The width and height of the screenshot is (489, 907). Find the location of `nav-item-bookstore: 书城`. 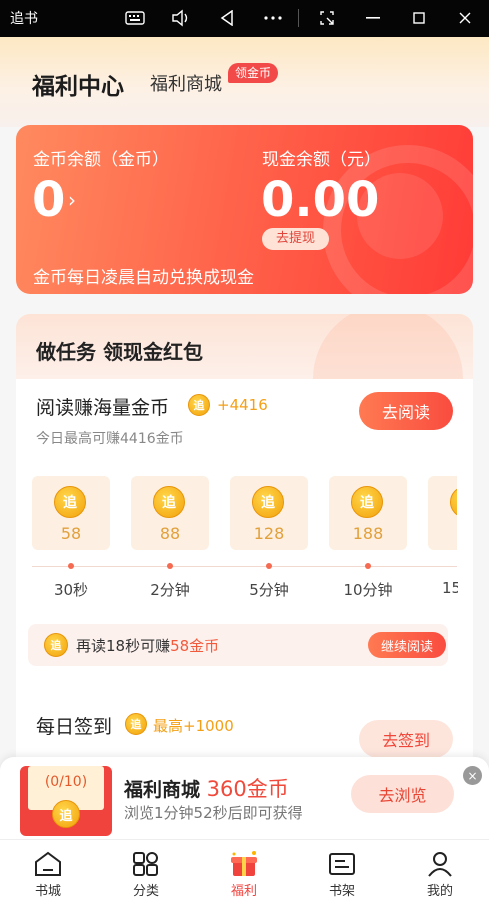

nav-item-bookstore: 书城 is located at coordinates (48, 873).